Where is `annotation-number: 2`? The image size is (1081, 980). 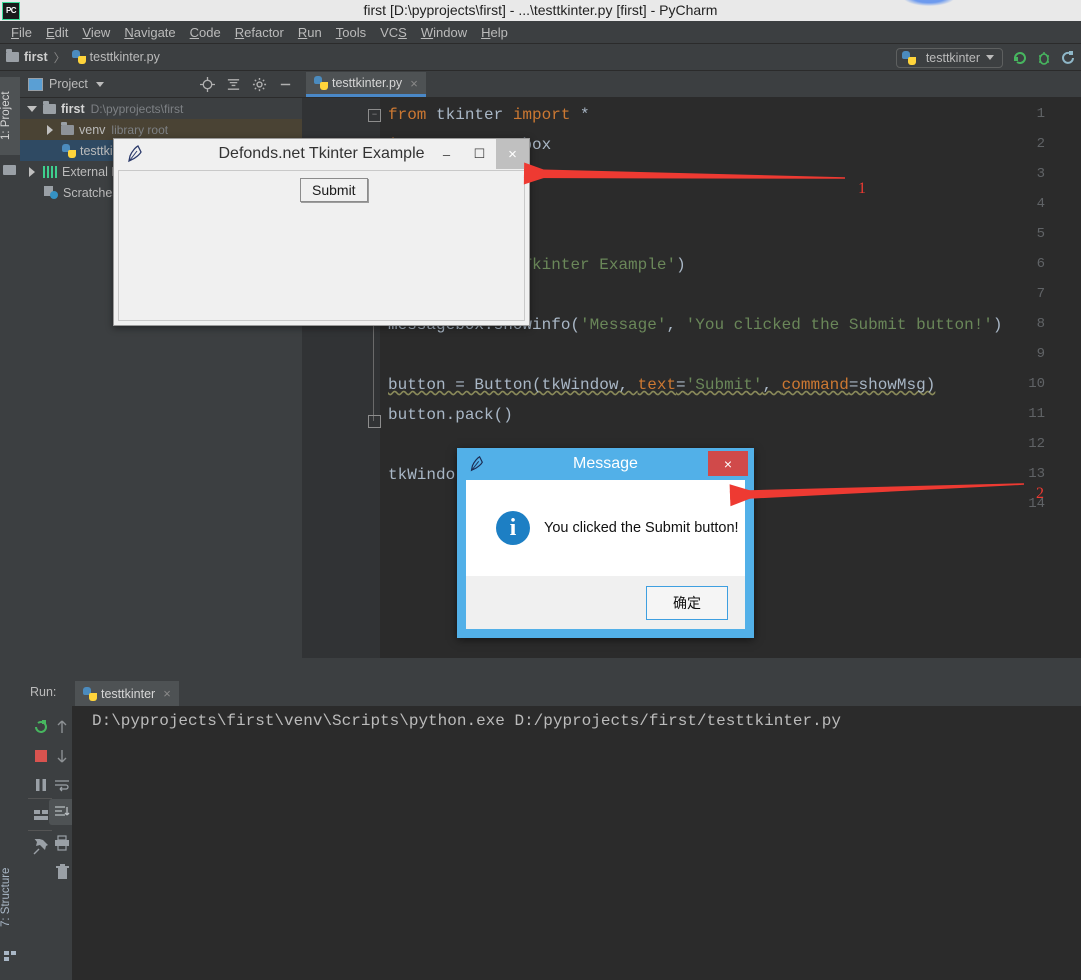
annotation-number: 2 is located at coordinates (1040, 493).